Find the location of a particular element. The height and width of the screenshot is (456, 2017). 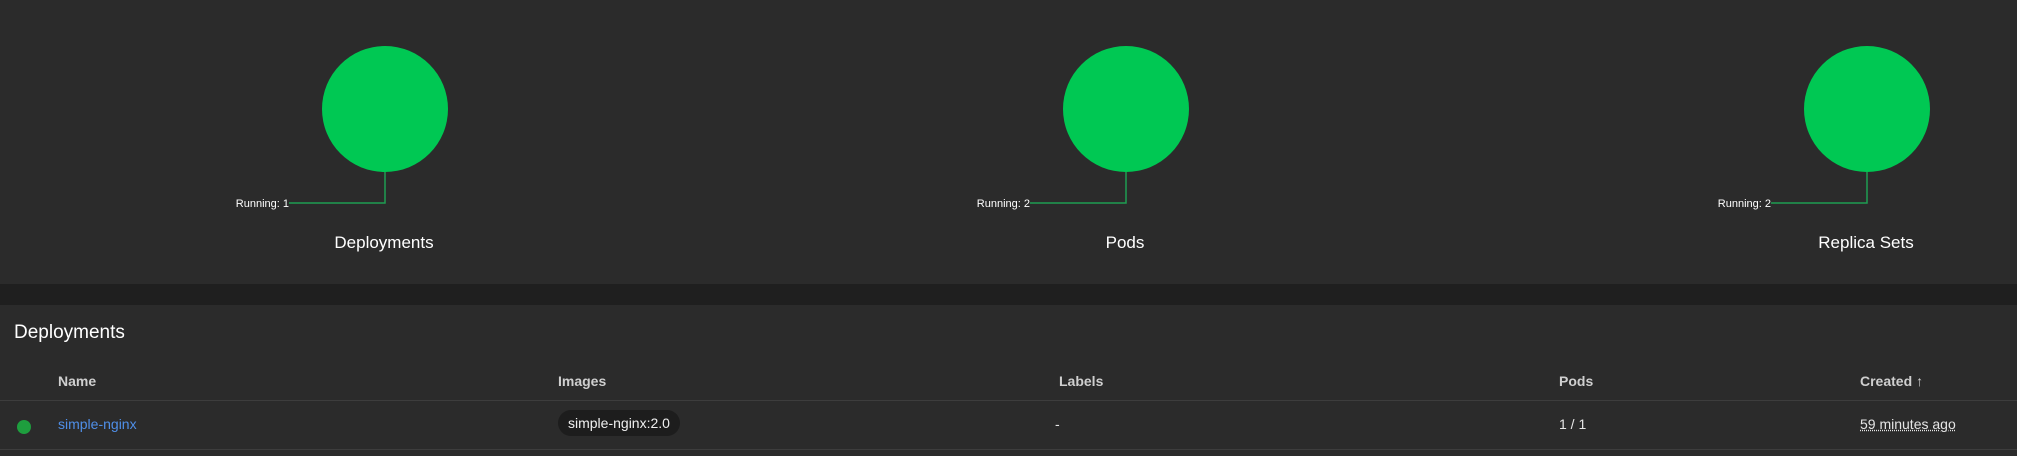

replica-sets-running-label: Running: 2 is located at coordinates (1744, 204).